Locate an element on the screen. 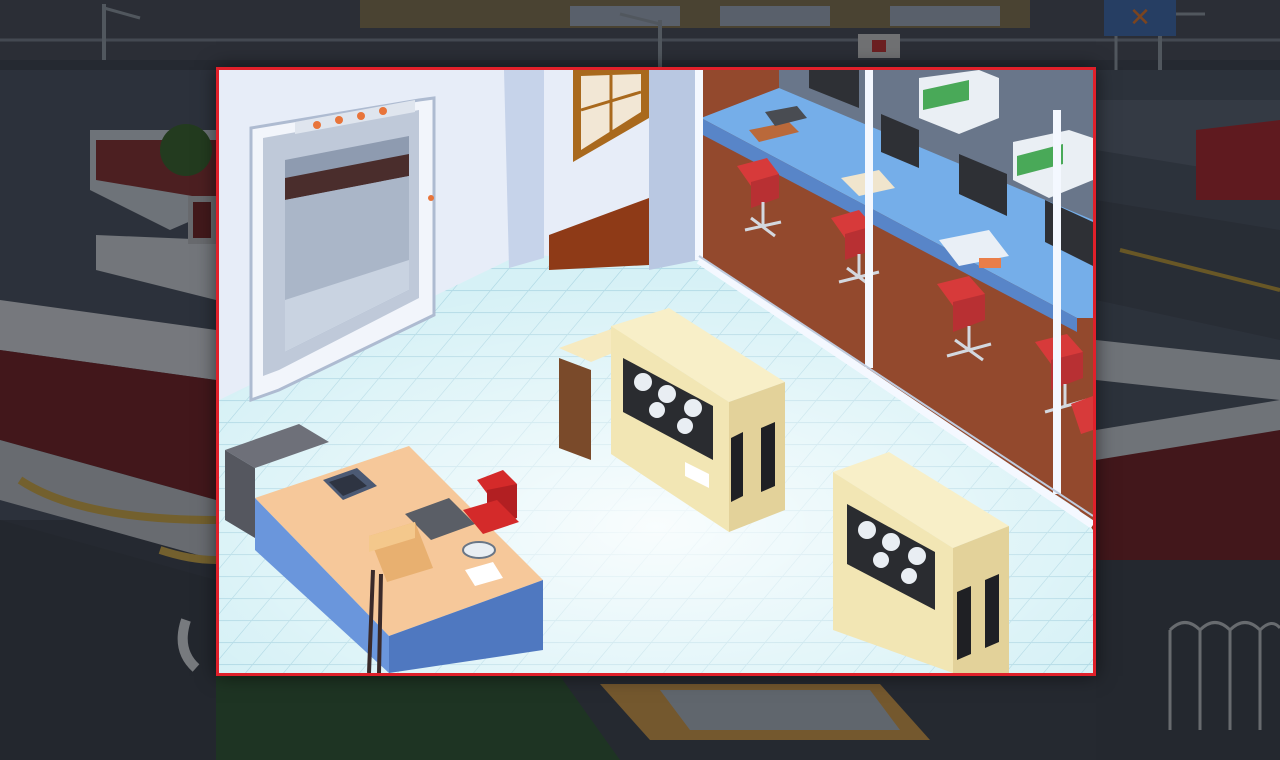  tree-canopy is located at coordinates (186, 150).